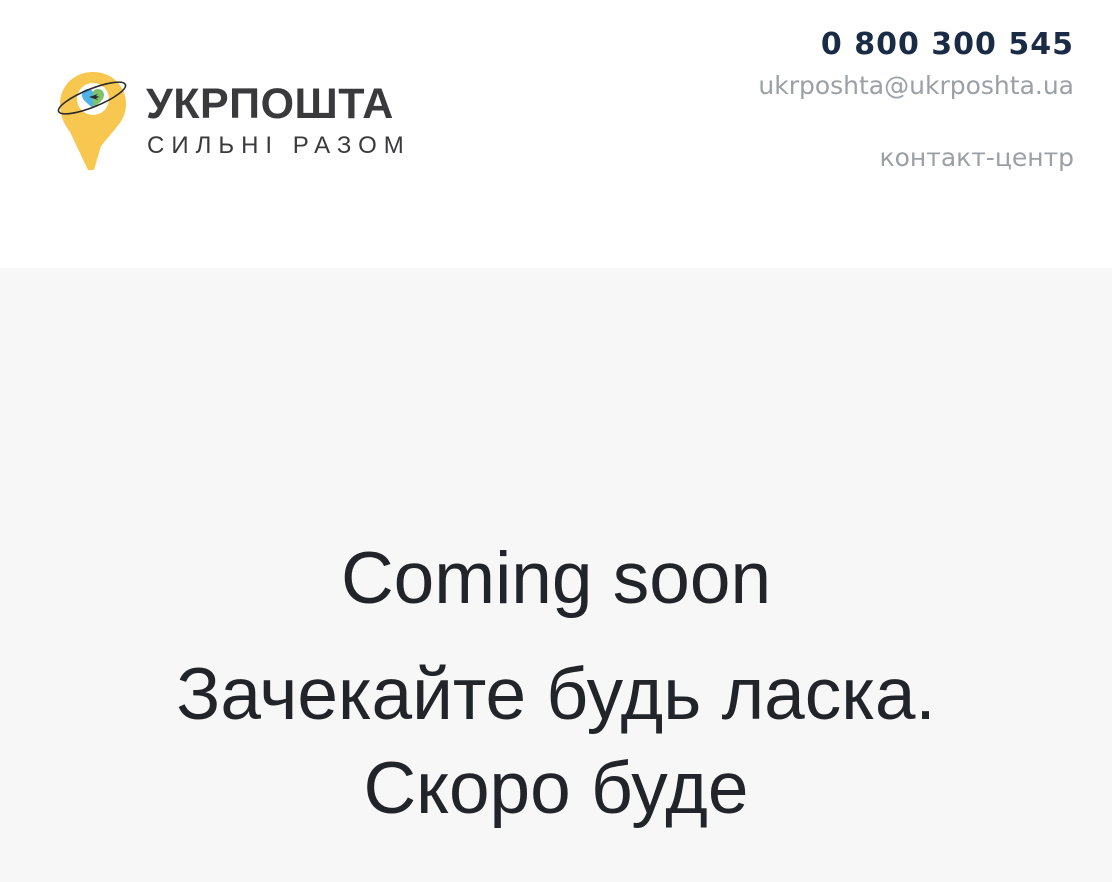 This screenshot has width=1112, height=882. Describe the element at coordinates (556, 788) in the screenshot. I see `message-line-2: Скоро буде` at that location.